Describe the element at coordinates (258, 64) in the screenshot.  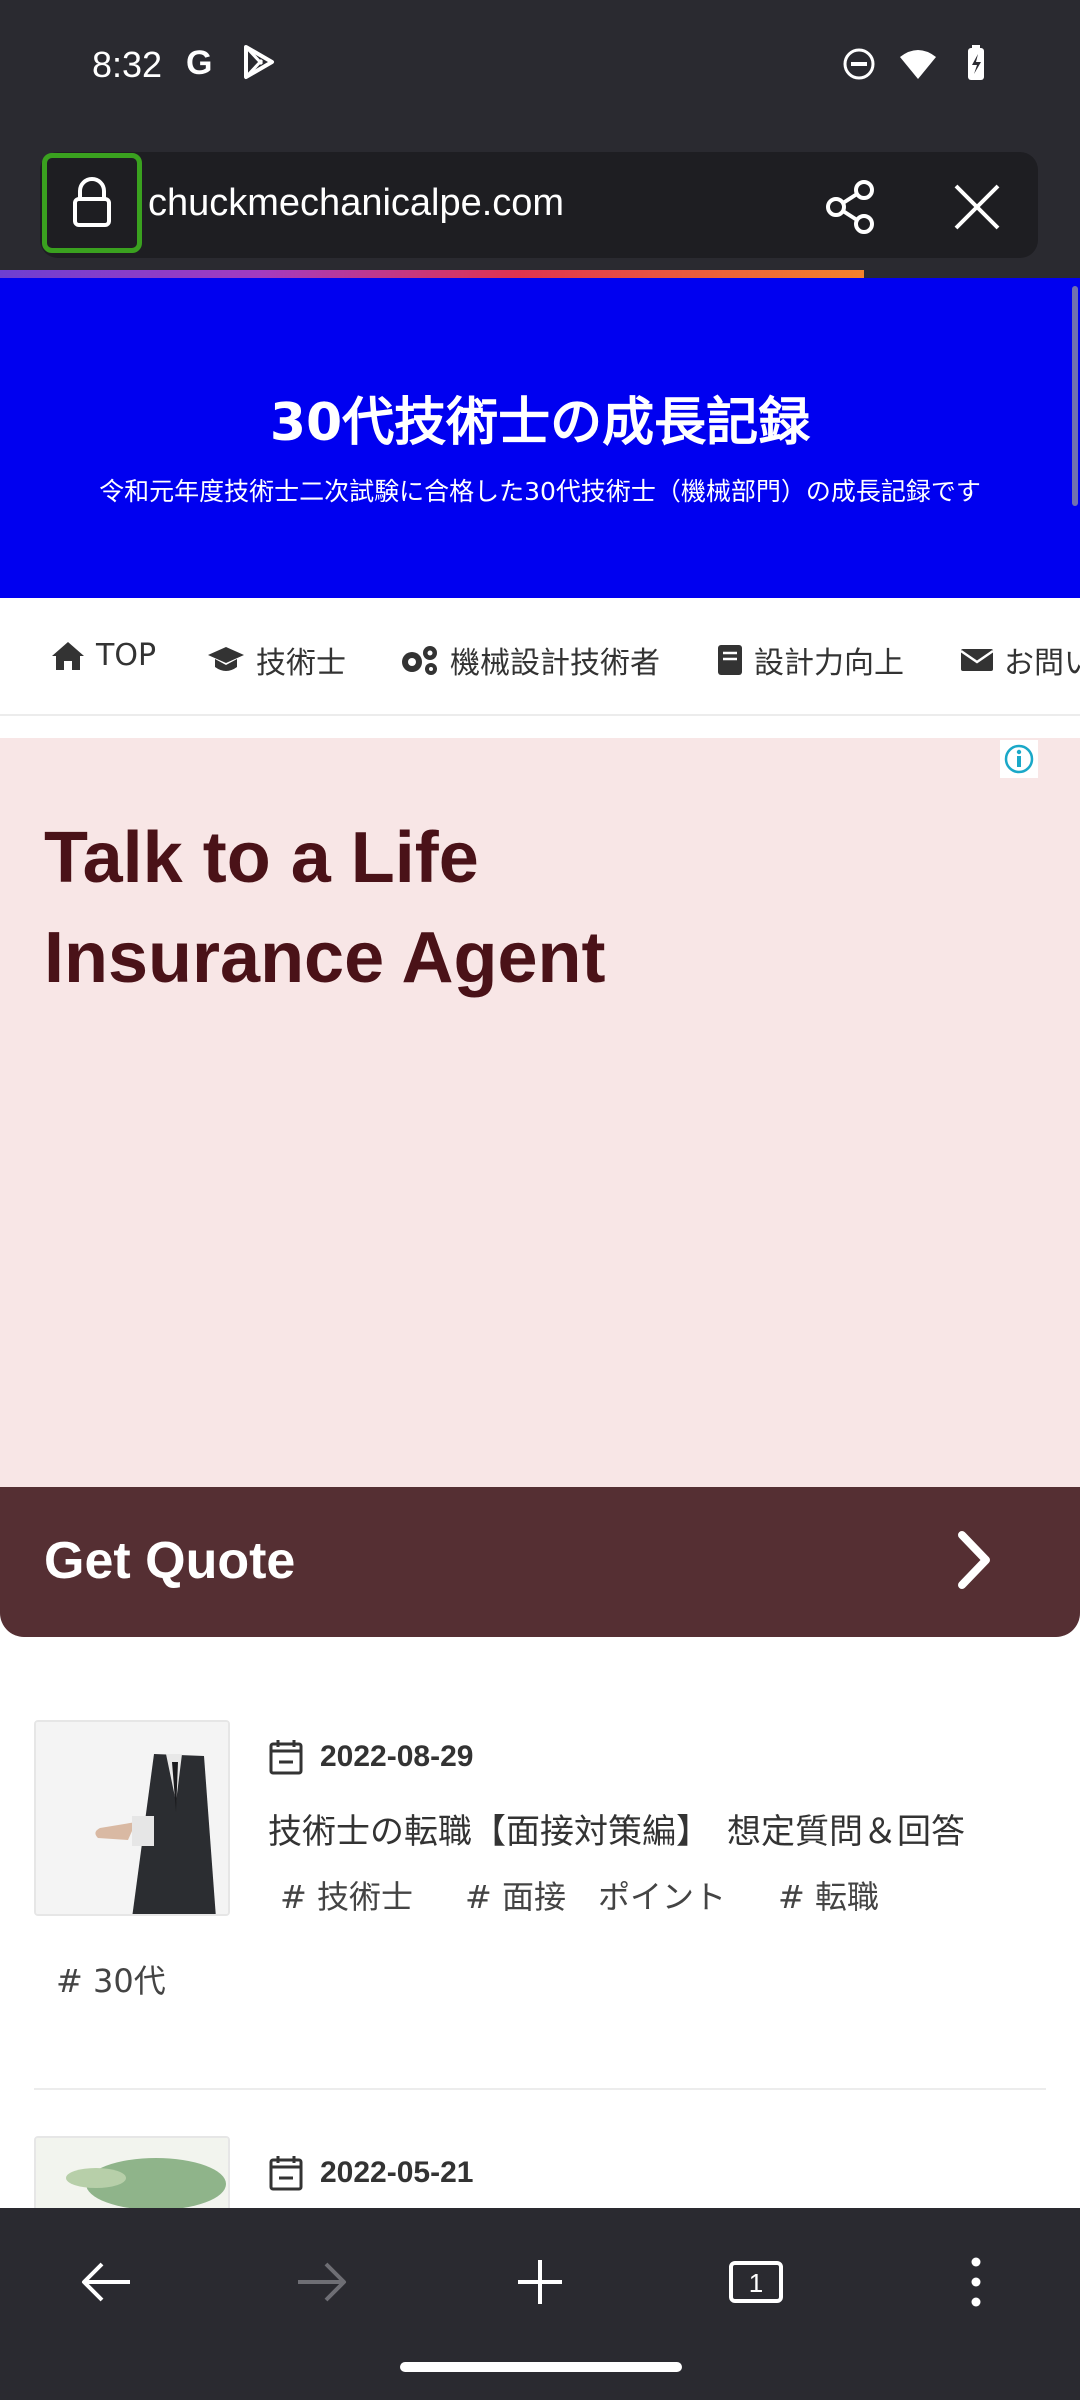
I see `play-store-icon` at that location.